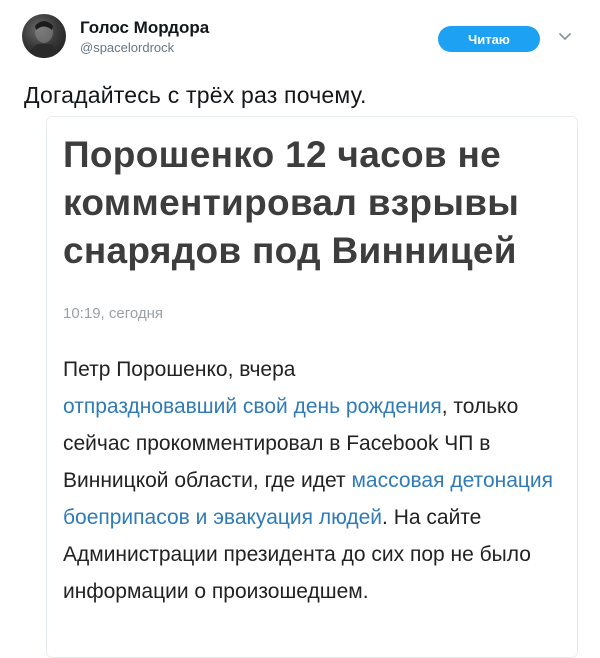 The width and height of the screenshot is (600, 658). Describe the element at coordinates (489, 39) in the screenshot. I see `following-button: Читаю` at that location.